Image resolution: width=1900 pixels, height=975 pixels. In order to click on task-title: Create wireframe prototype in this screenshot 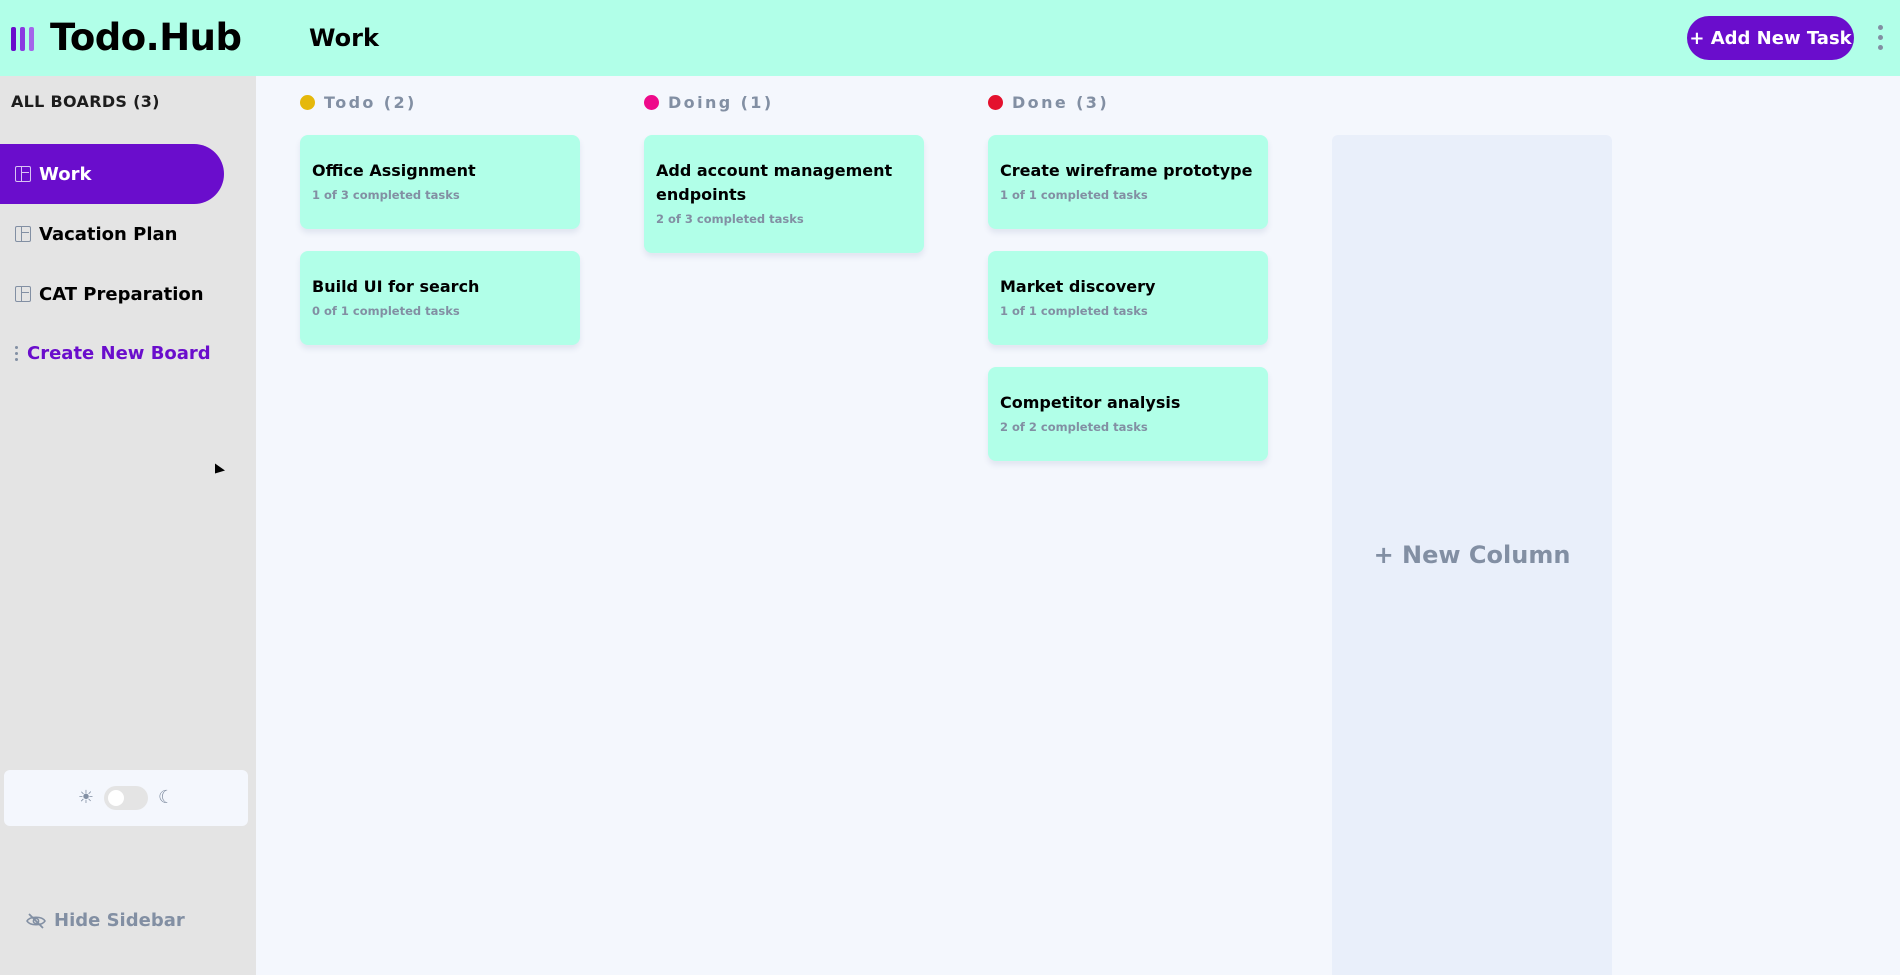, I will do `click(1126, 170)`.